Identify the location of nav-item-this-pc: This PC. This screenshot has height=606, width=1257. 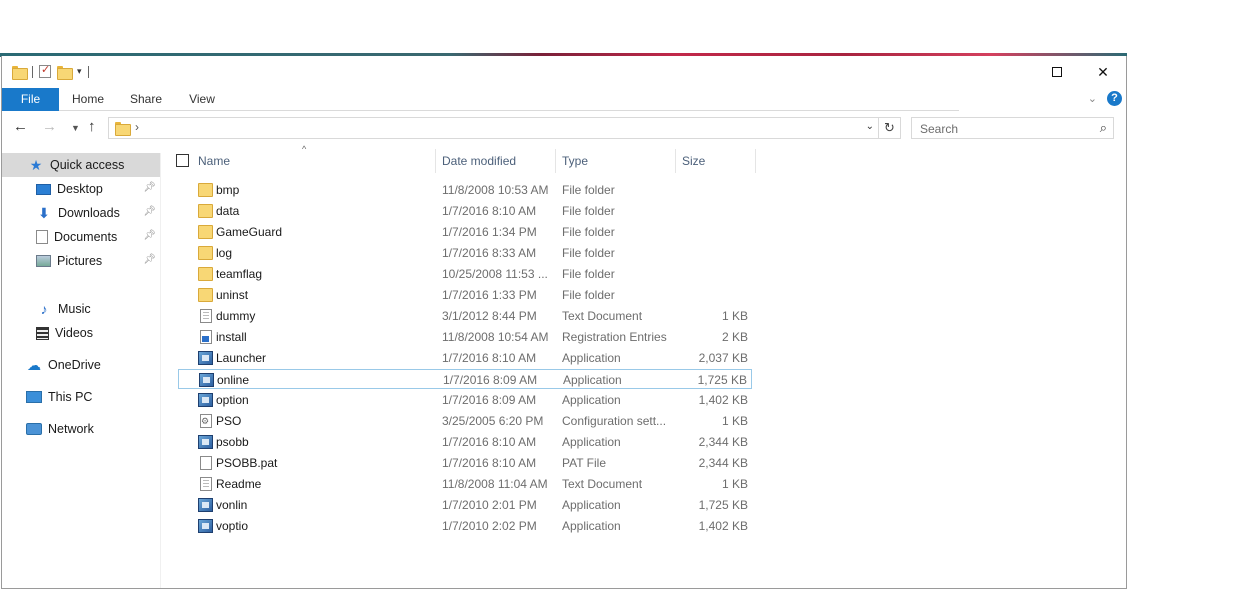
(81, 397).